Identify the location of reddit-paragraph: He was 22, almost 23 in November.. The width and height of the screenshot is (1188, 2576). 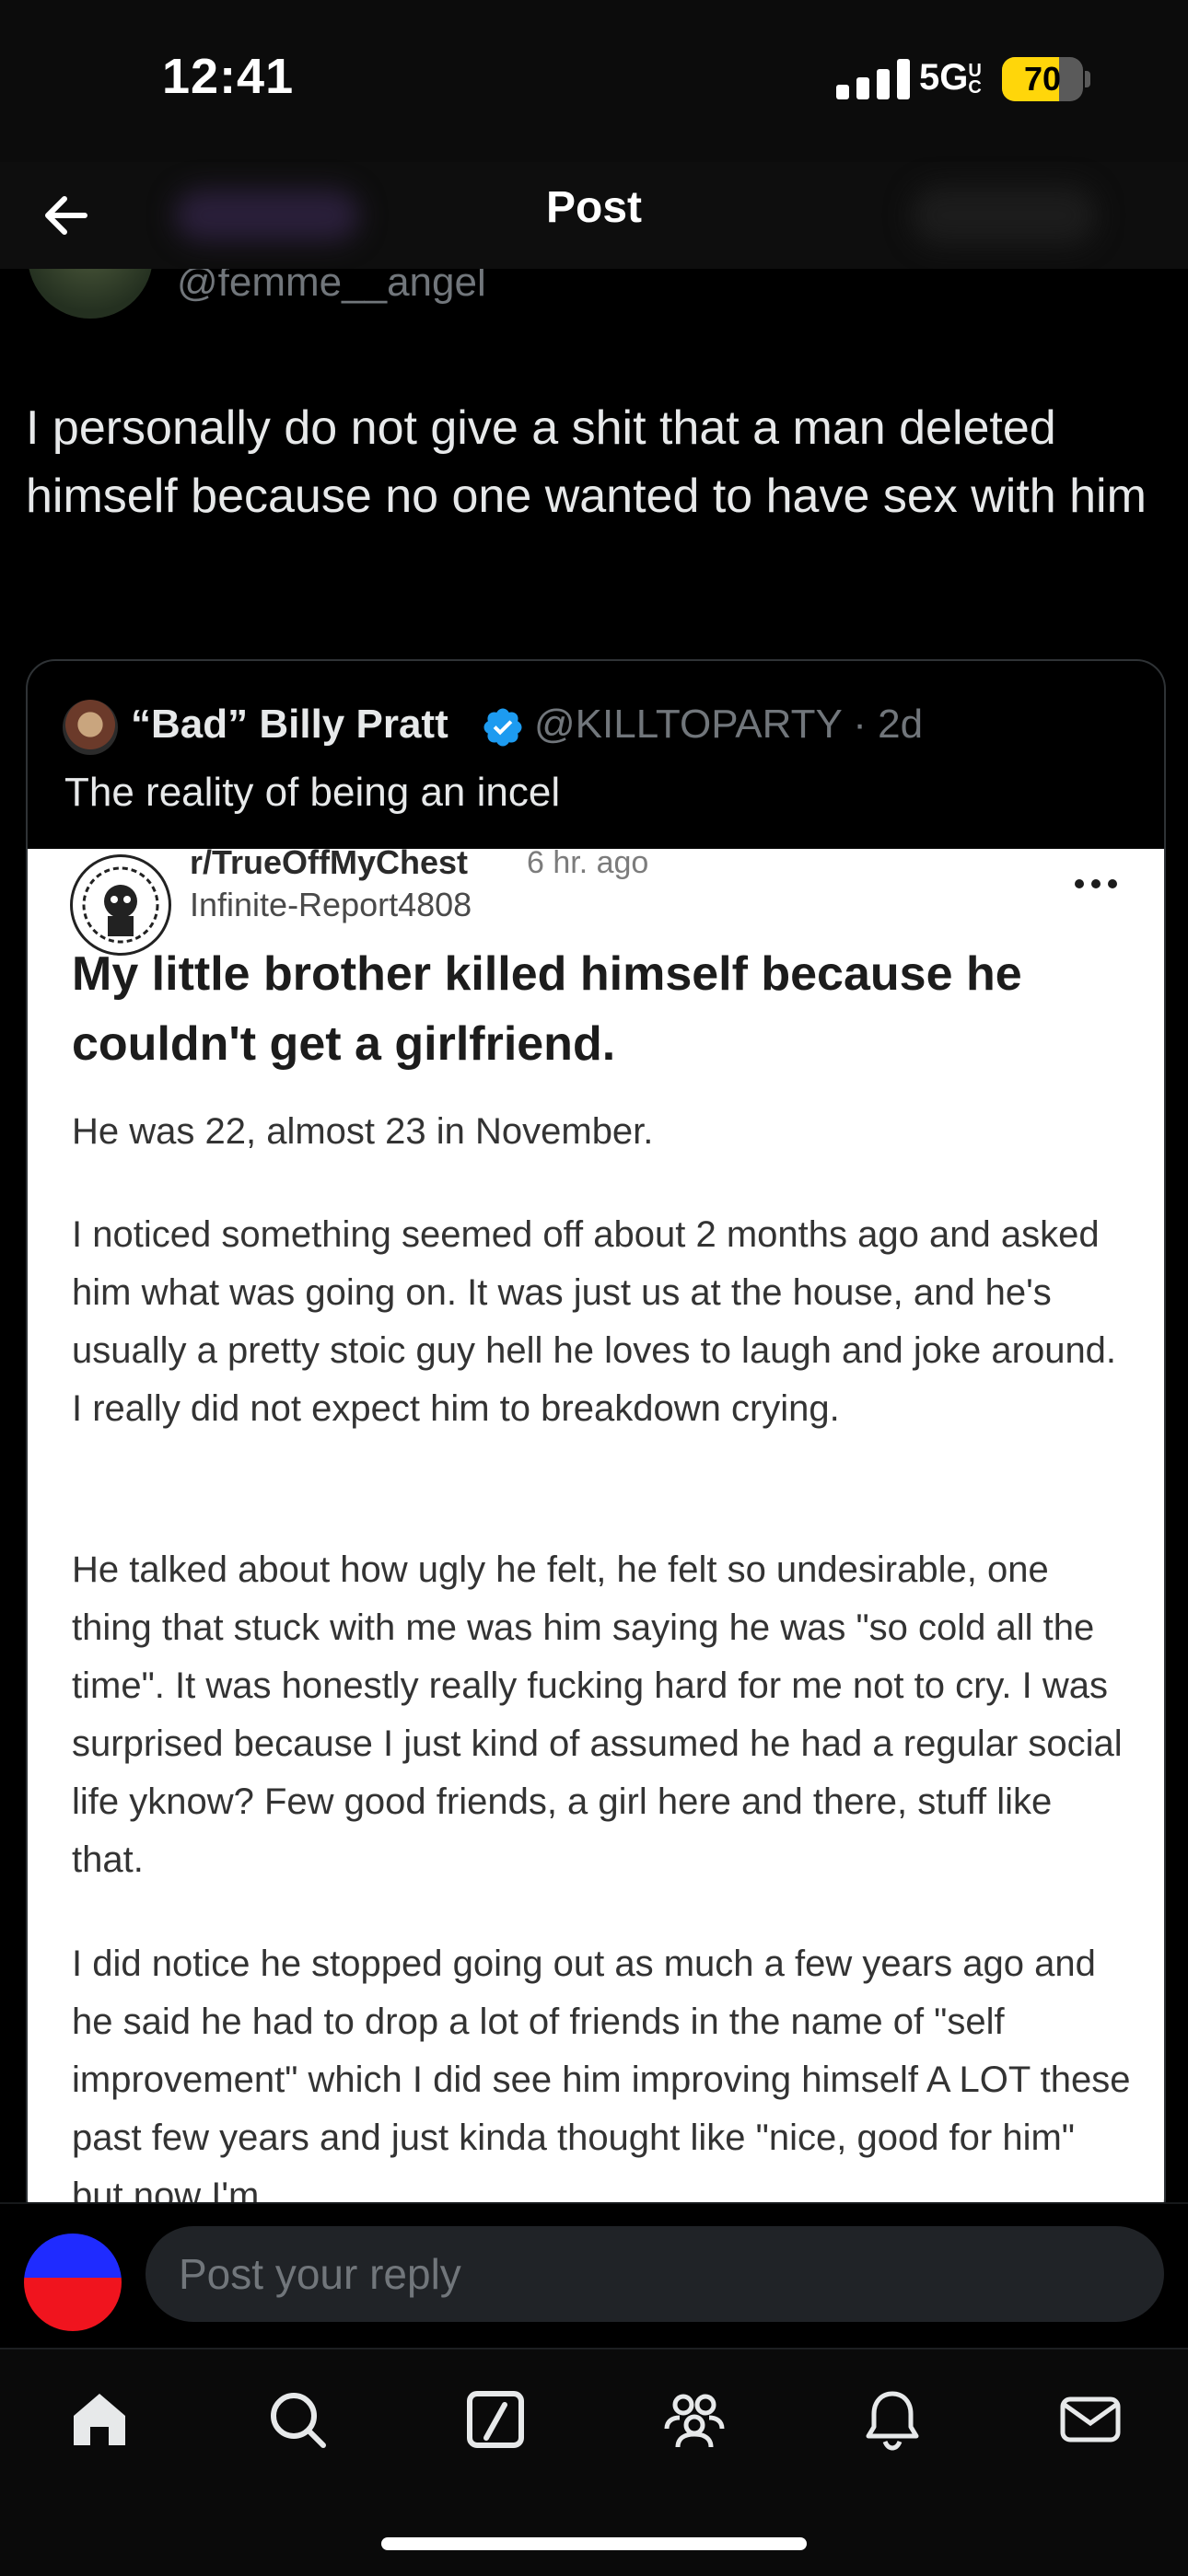
(363, 1131).